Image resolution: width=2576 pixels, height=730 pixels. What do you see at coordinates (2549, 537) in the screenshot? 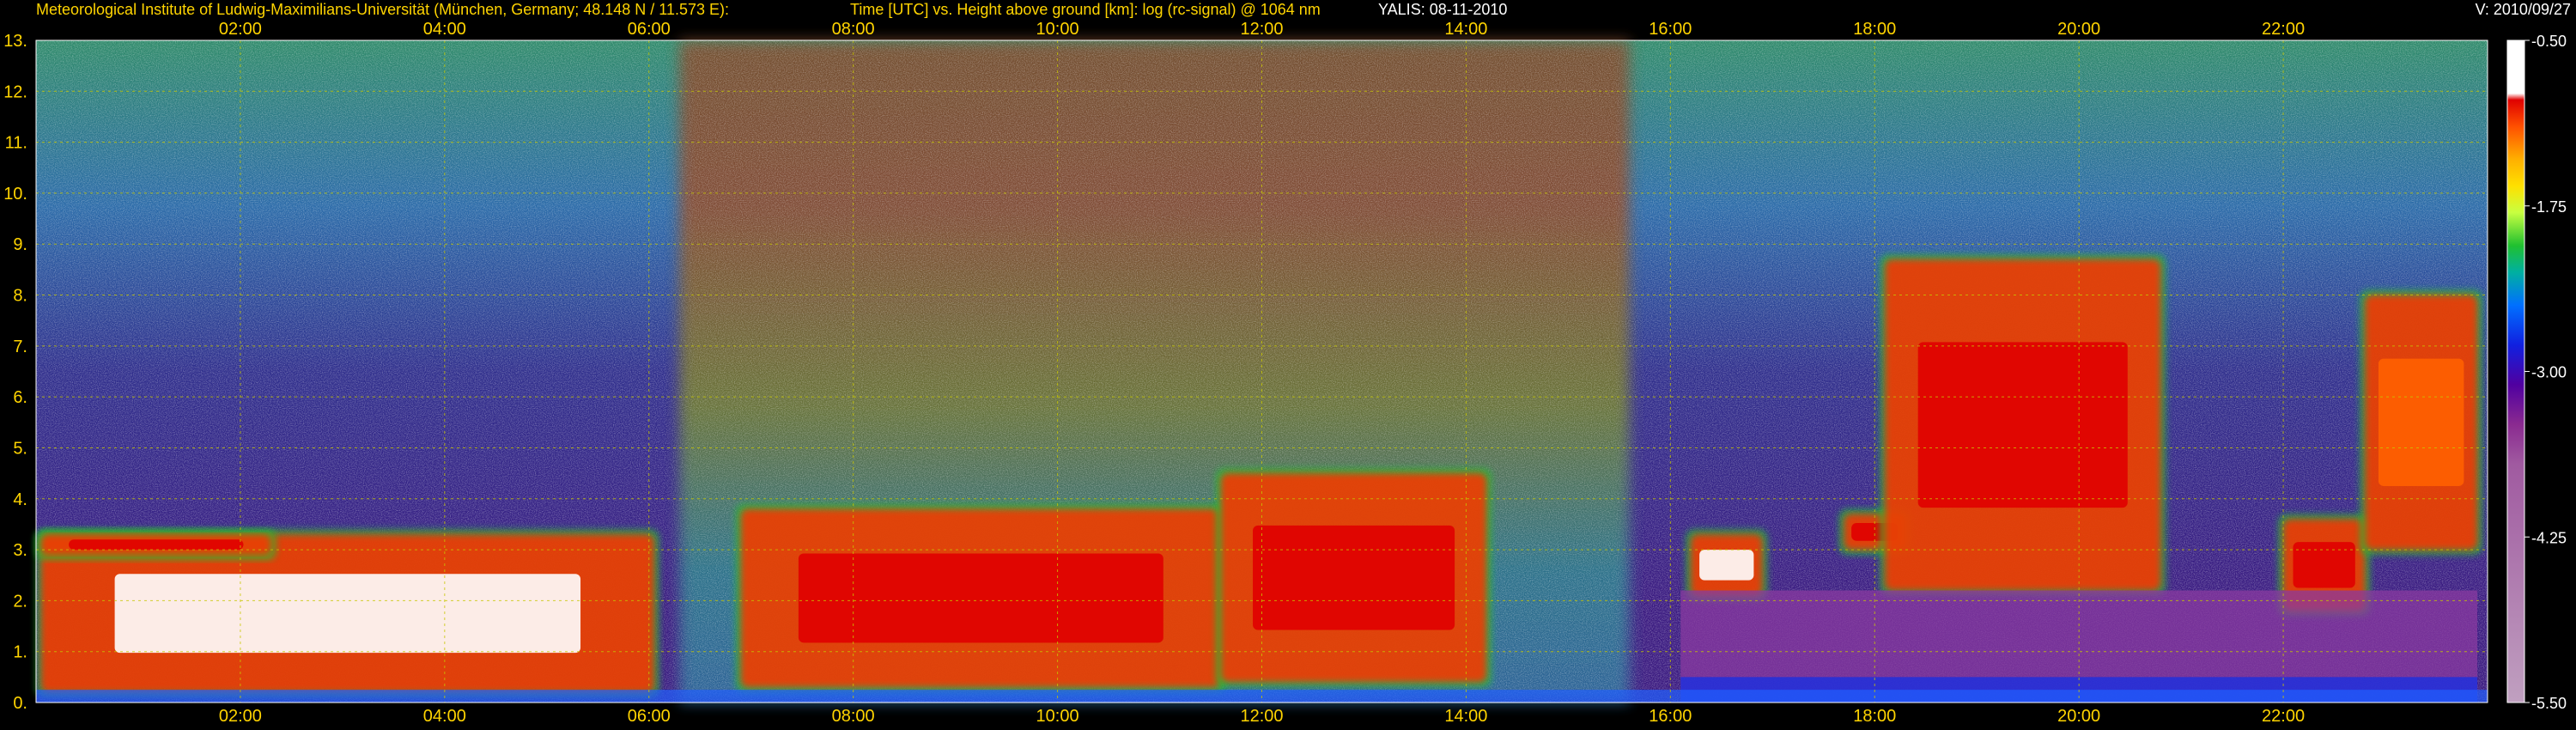
I see `colorbar-tick-label: -4.25` at bounding box center [2549, 537].